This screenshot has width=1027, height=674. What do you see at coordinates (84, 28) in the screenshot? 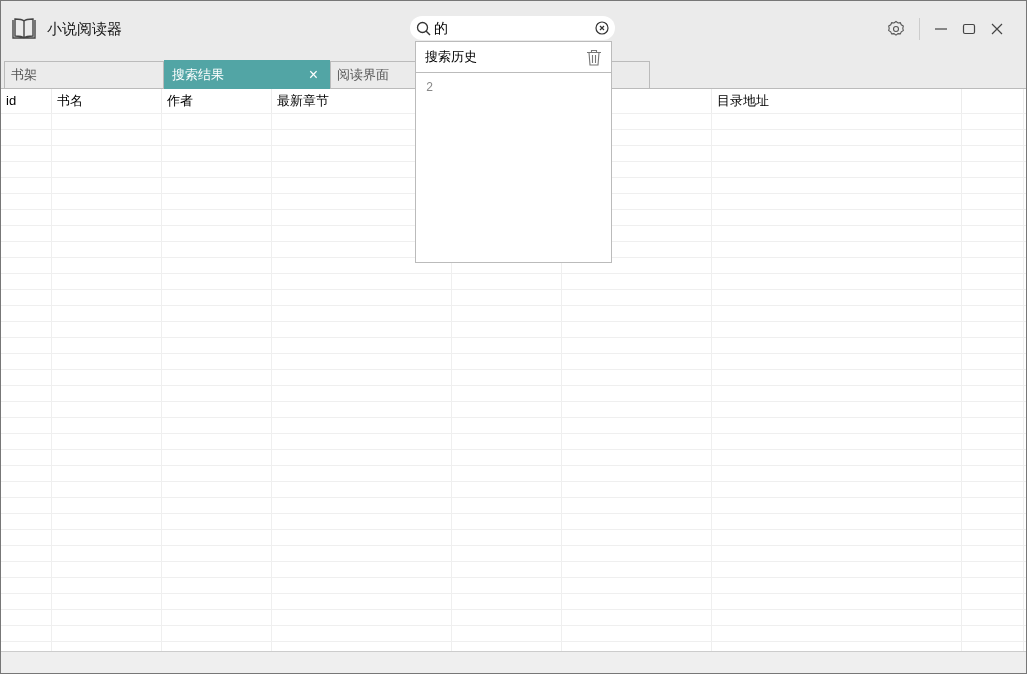
I see `window-title: 小说阅读器` at bounding box center [84, 28].